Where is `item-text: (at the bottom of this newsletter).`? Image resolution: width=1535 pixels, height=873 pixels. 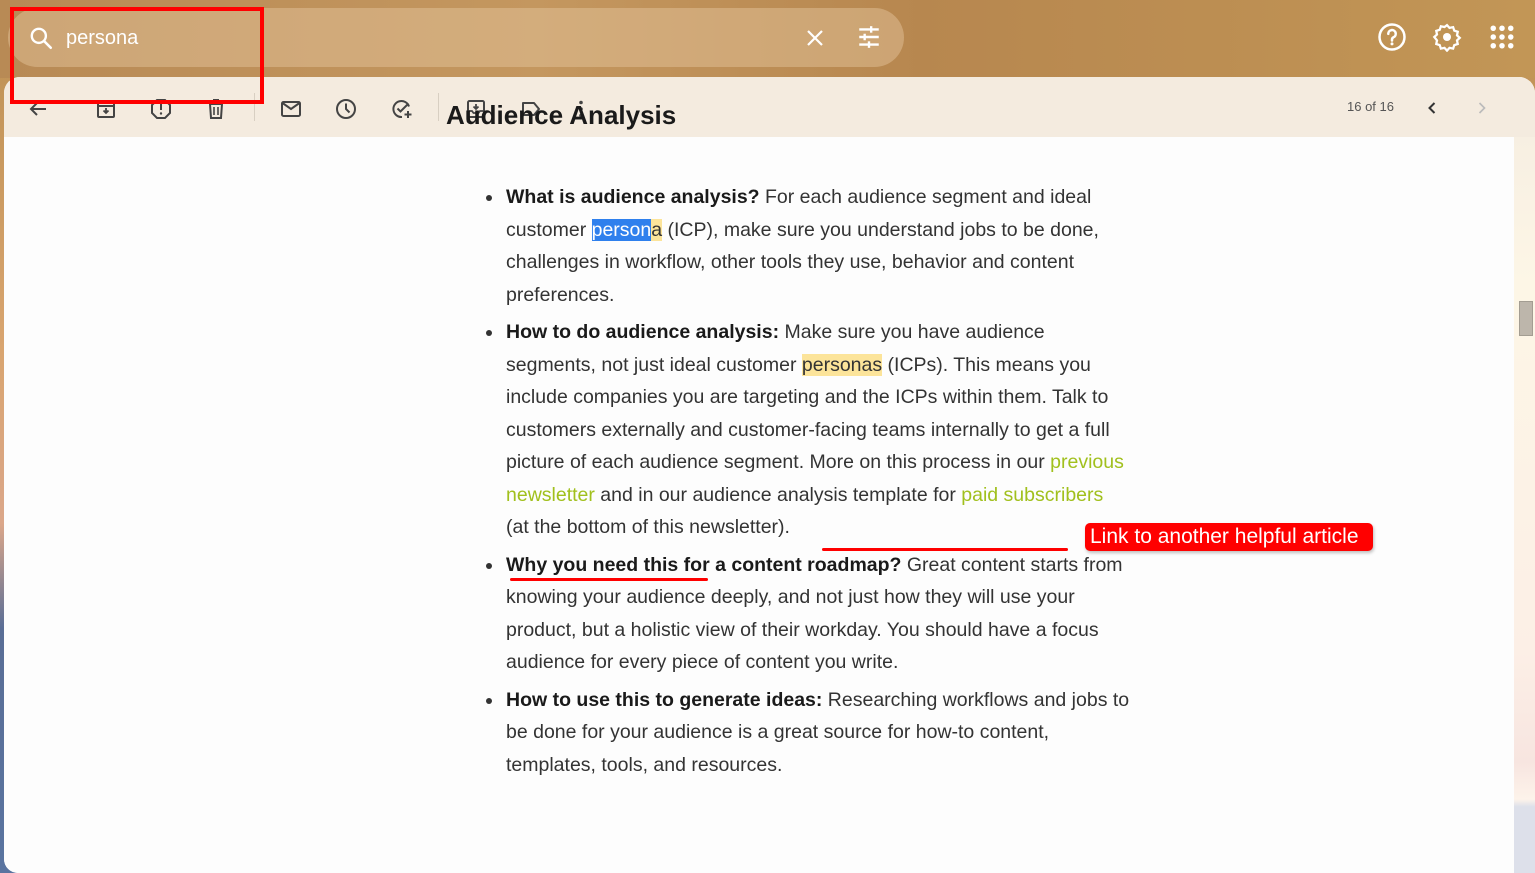
item-text: (at the bottom of this newsletter). is located at coordinates (648, 527).